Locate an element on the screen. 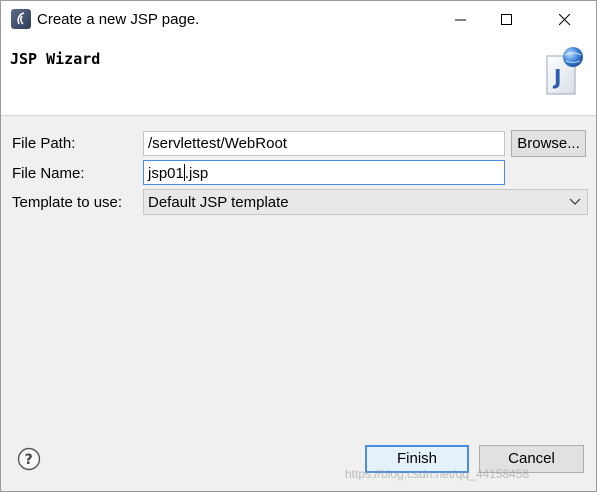 This screenshot has height=492, width=597. file-name-value-after-caret: .jsp is located at coordinates (196, 173).